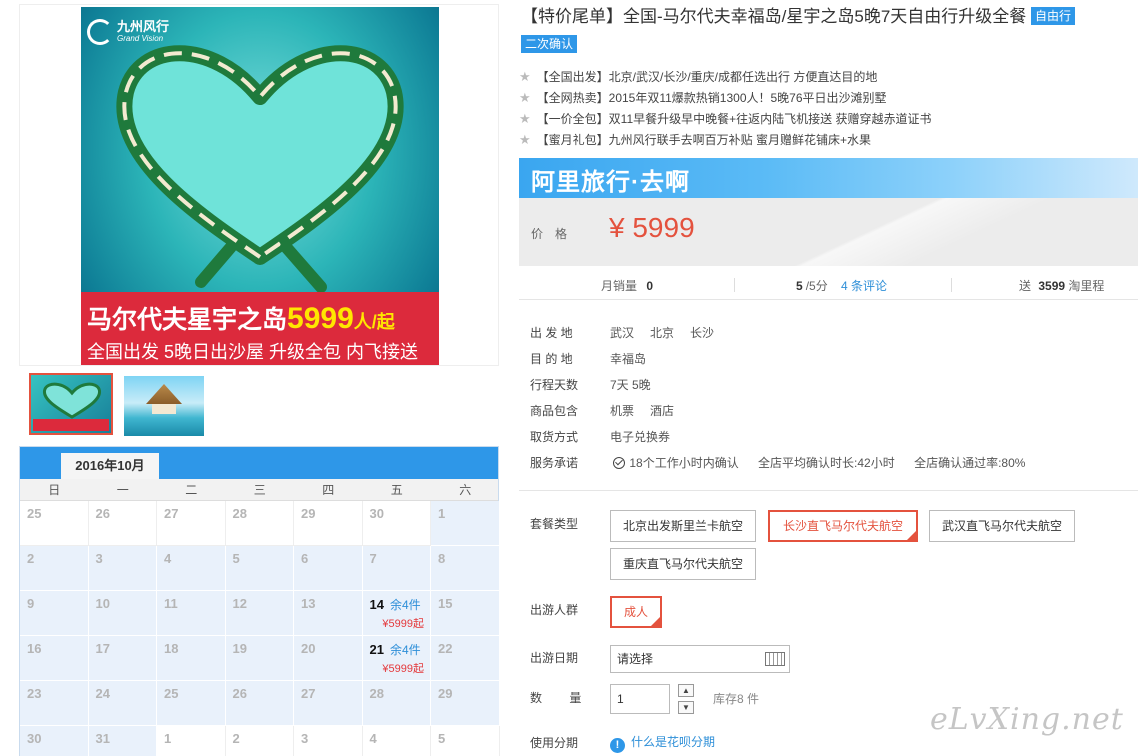 The width and height of the screenshot is (1138, 756). What do you see at coordinates (864, 286) in the screenshot?
I see `reviews-link: 4 条评论` at bounding box center [864, 286].